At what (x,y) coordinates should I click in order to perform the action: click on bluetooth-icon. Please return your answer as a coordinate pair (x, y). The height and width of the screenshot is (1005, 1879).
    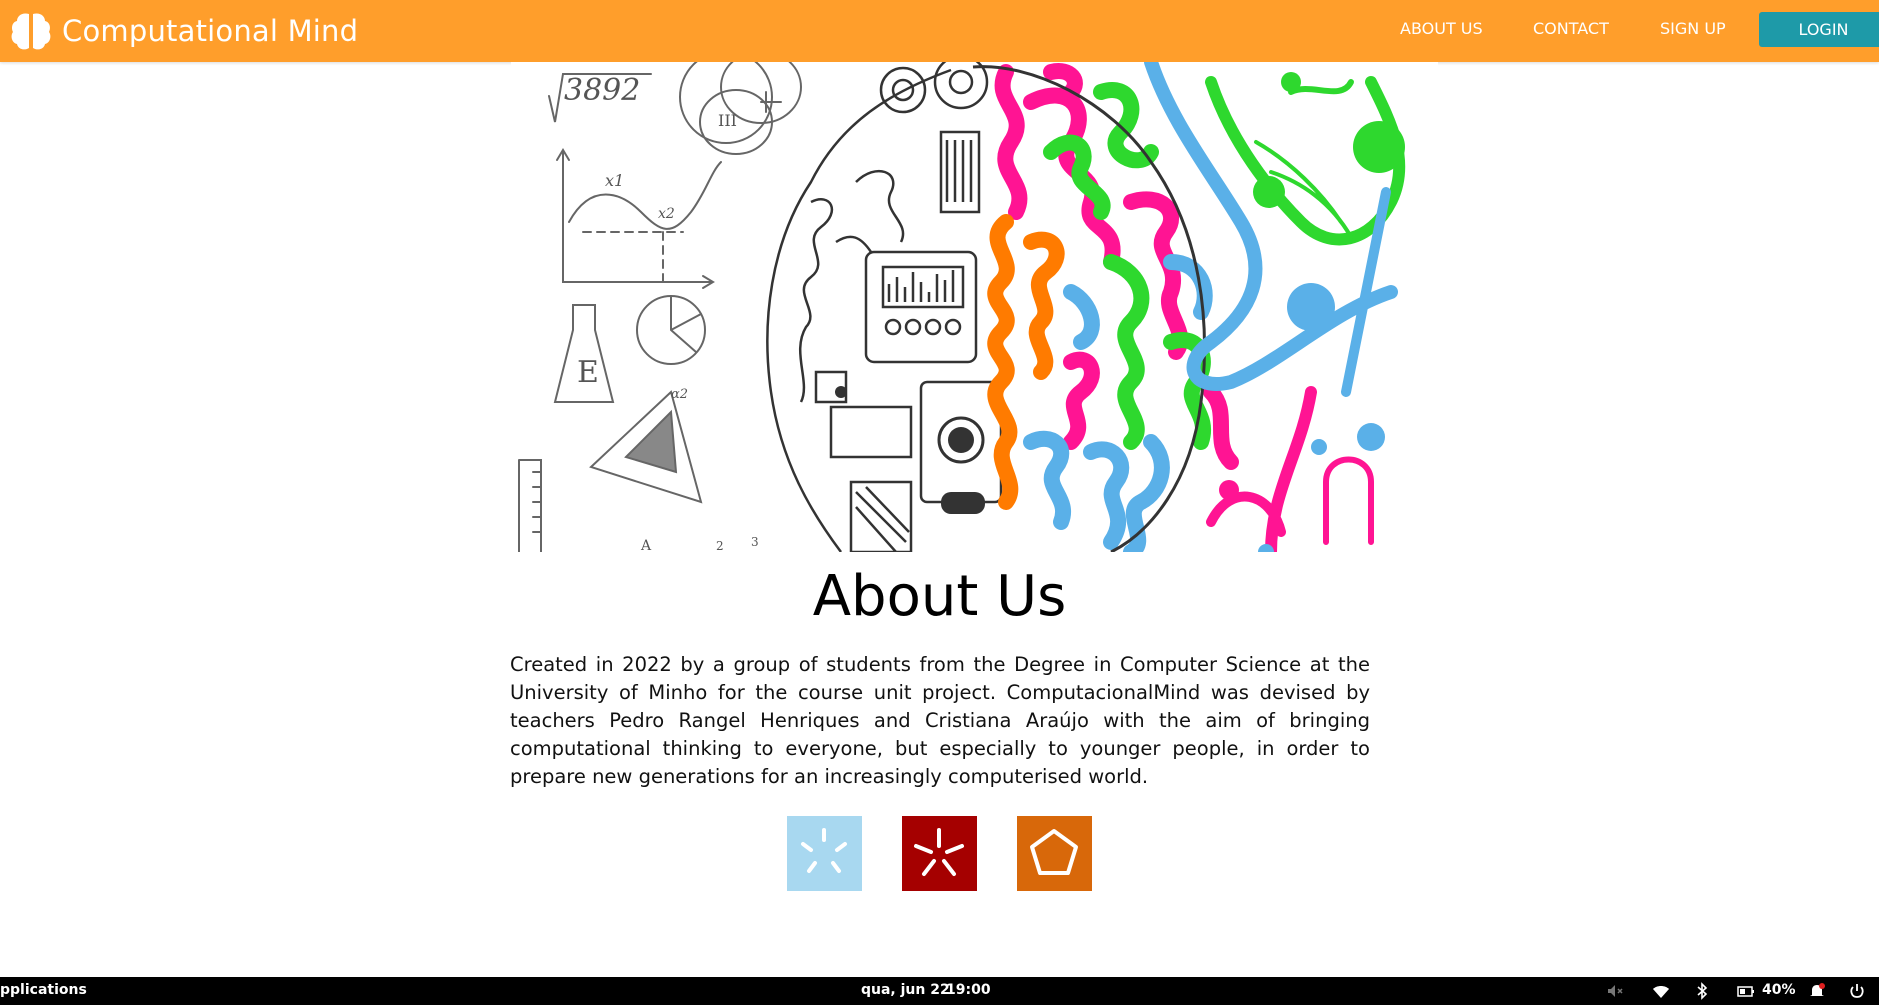
    Looking at the image, I should click on (1702, 991).